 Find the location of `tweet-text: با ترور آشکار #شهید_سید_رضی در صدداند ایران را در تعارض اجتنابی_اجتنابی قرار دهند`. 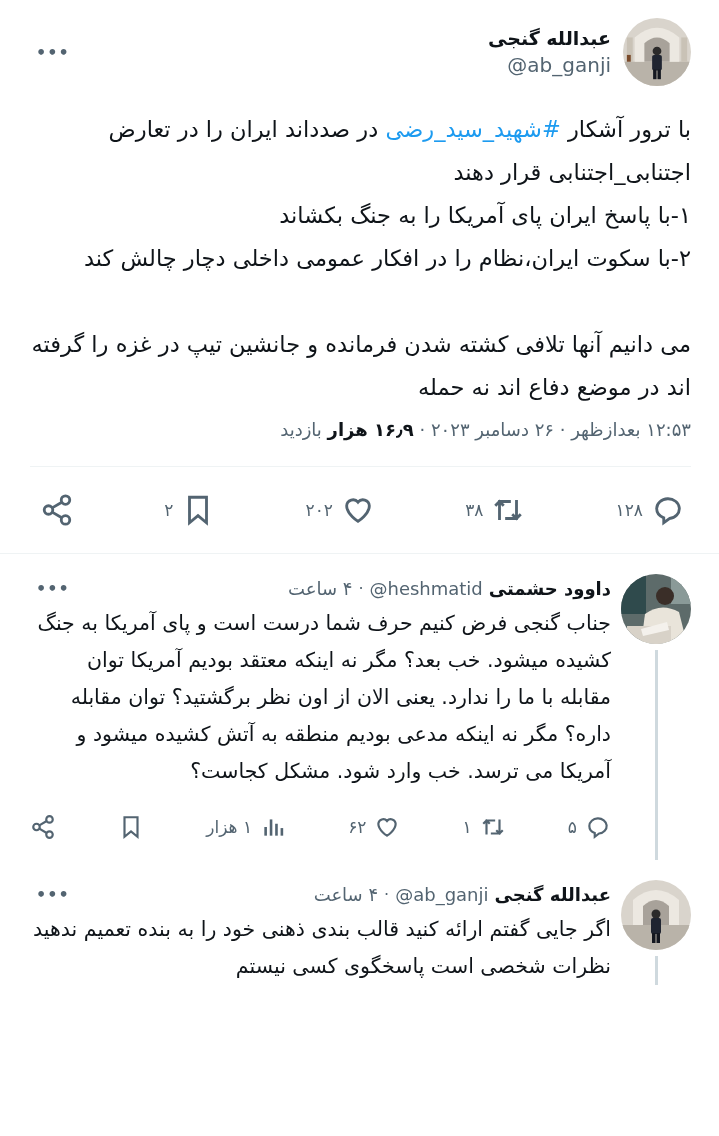

tweet-text: با ترور آشکار #شهید_سید_رضی در صدداند ایران را در تعارض اجتنابی_اجتنابی قرار دهند is located at coordinates (399, 151).